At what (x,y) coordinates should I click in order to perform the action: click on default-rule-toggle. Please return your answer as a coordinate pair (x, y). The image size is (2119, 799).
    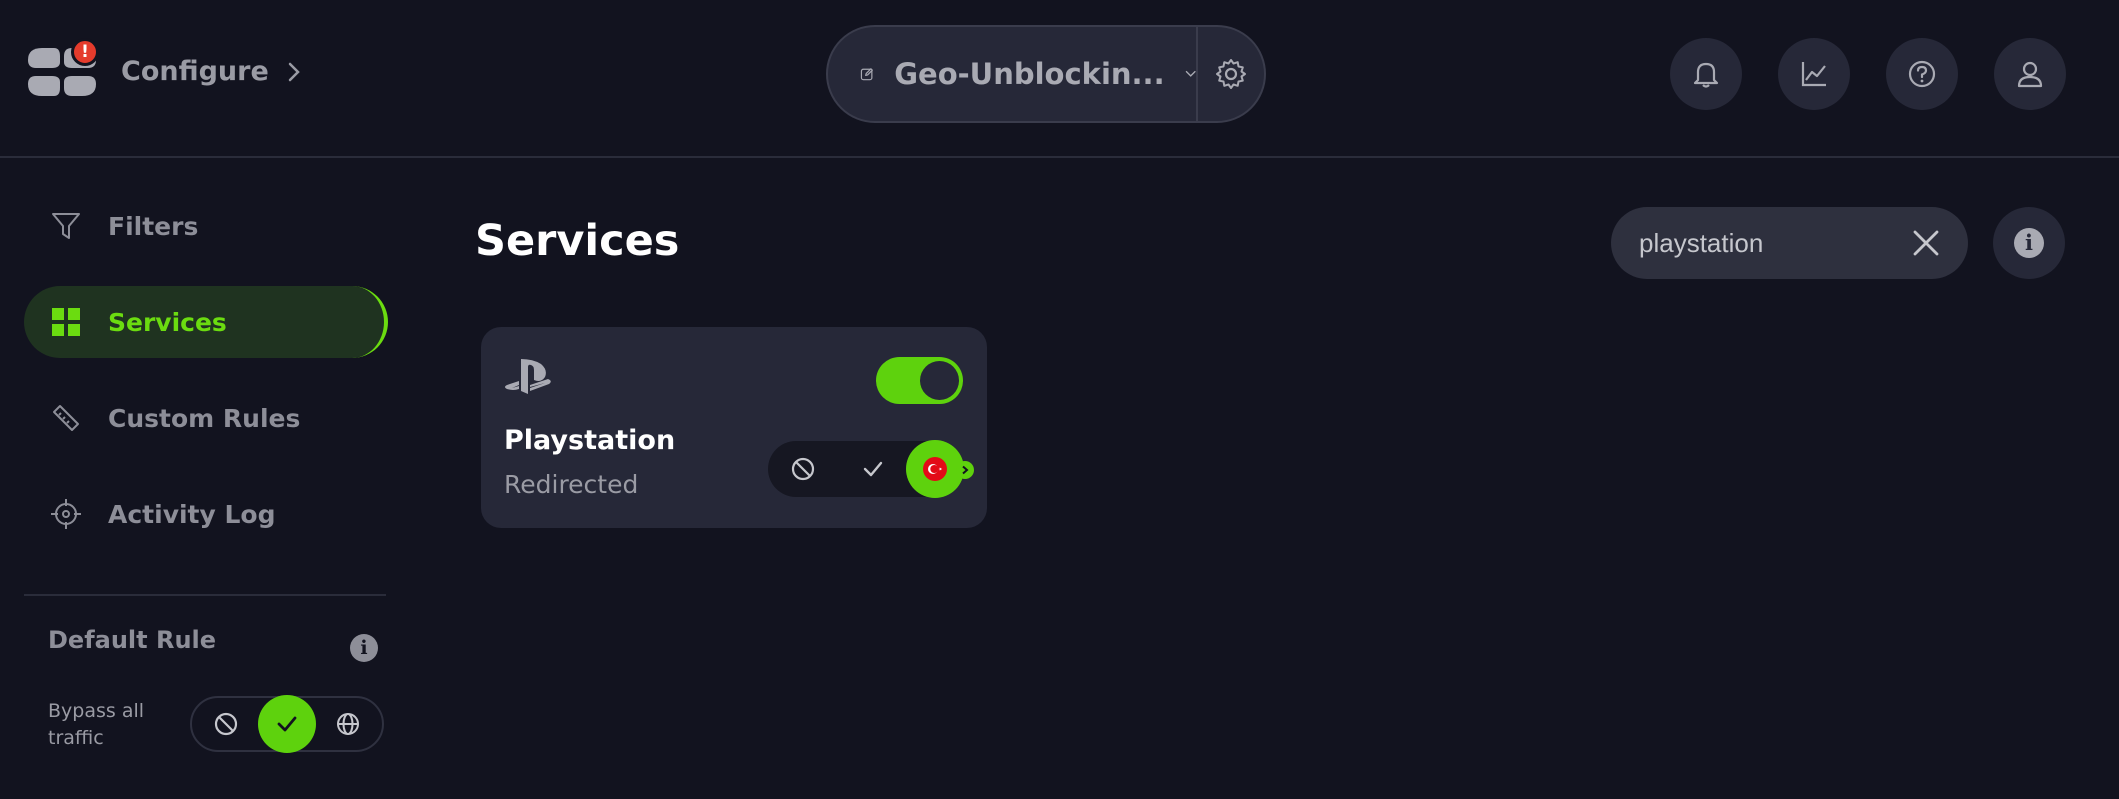
    Looking at the image, I should click on (287, 724).